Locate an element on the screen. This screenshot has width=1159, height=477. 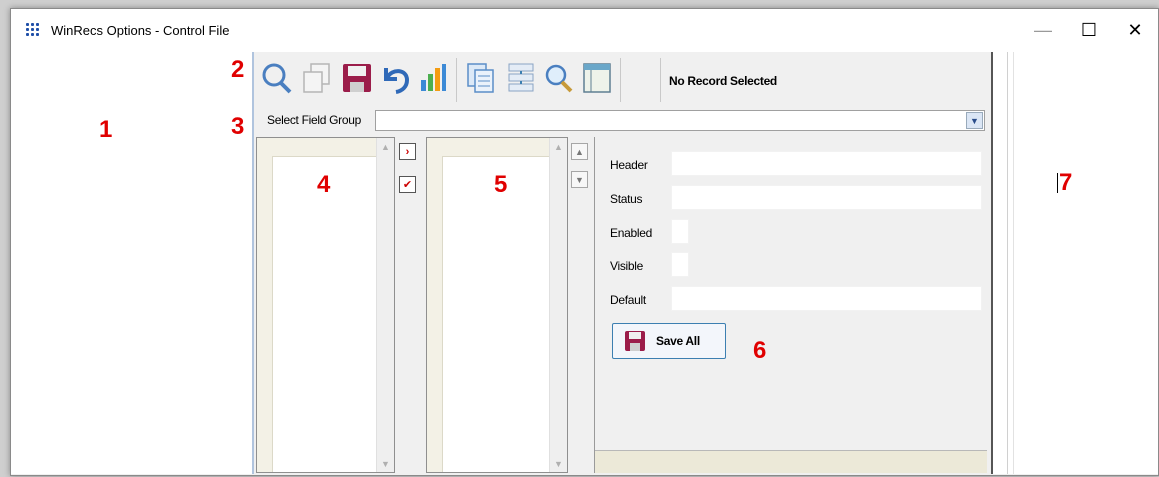
chart-button is located at coordinates (433, 78).